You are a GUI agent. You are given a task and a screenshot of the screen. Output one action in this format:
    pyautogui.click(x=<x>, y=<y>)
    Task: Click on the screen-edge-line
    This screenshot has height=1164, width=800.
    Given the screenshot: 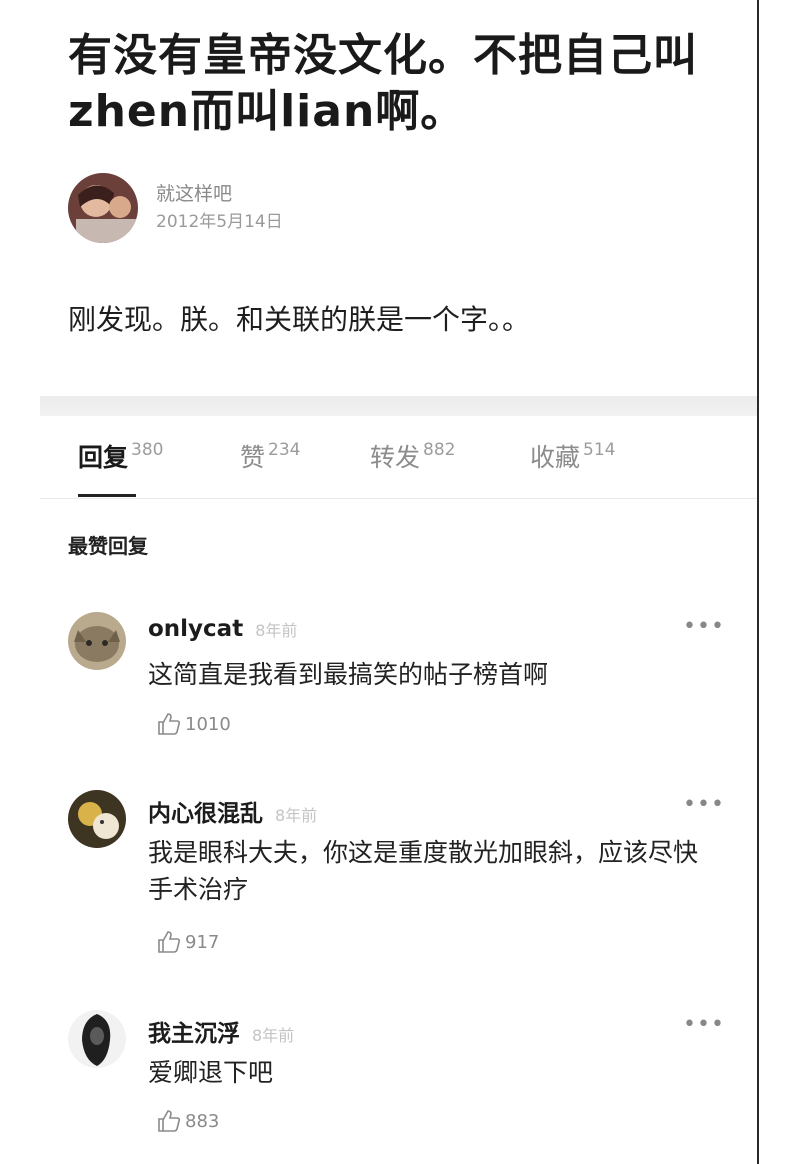 What is the action you would take?
    pyautogui.click(x=758, y=582)
    